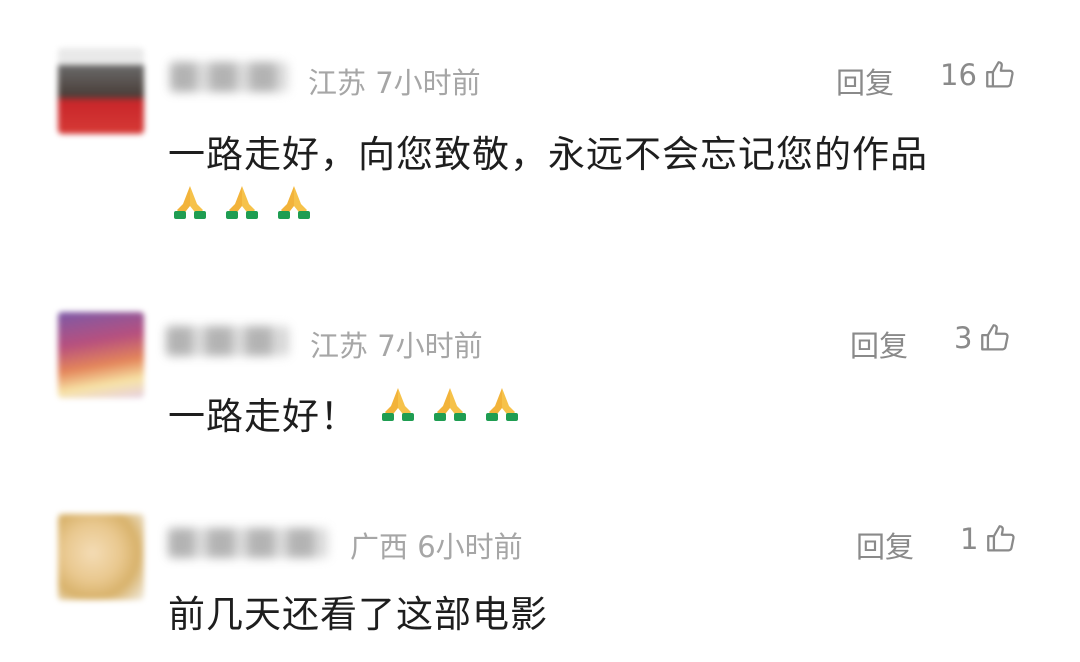 The height and width of the screenshot is (662, 1080). What do you see at coordinates (958, 75) in the screenshot?
I see `like-count: 16` at bounding box center [958, 75].